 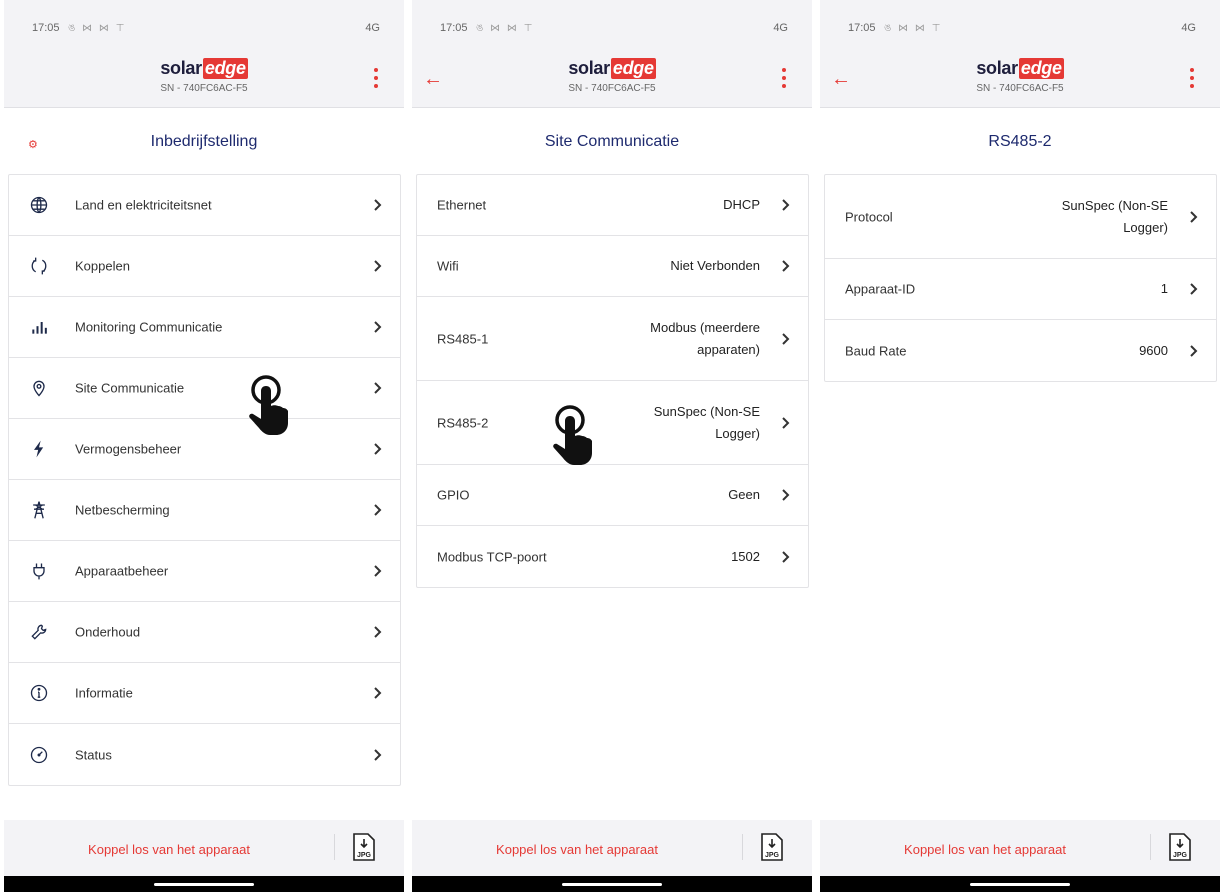 What do you see at coordinates (1020, 289) in the screenshot?
I see `setting-row-device-id: Apparaat-ID 1` at bounding box center [1020, 289].